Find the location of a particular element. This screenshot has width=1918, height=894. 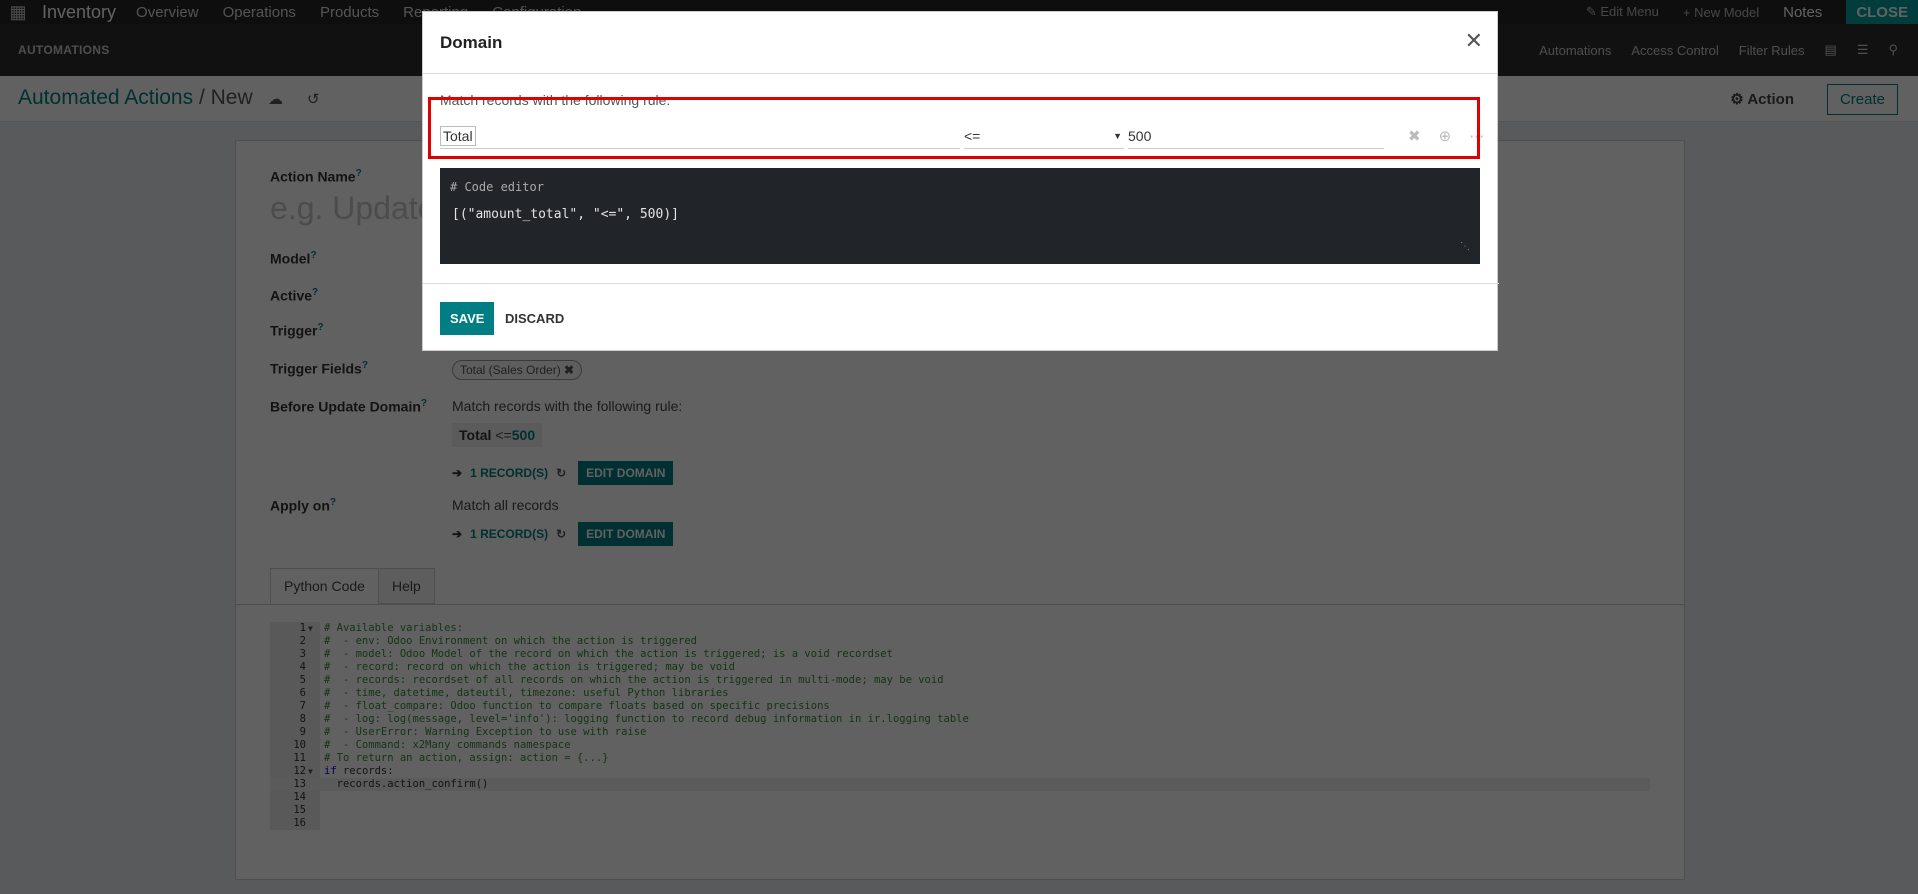

domain-rule-row: Total <= ▼ 500 ✖ ⊕ ⋯ is located at coordinates (962, 137).